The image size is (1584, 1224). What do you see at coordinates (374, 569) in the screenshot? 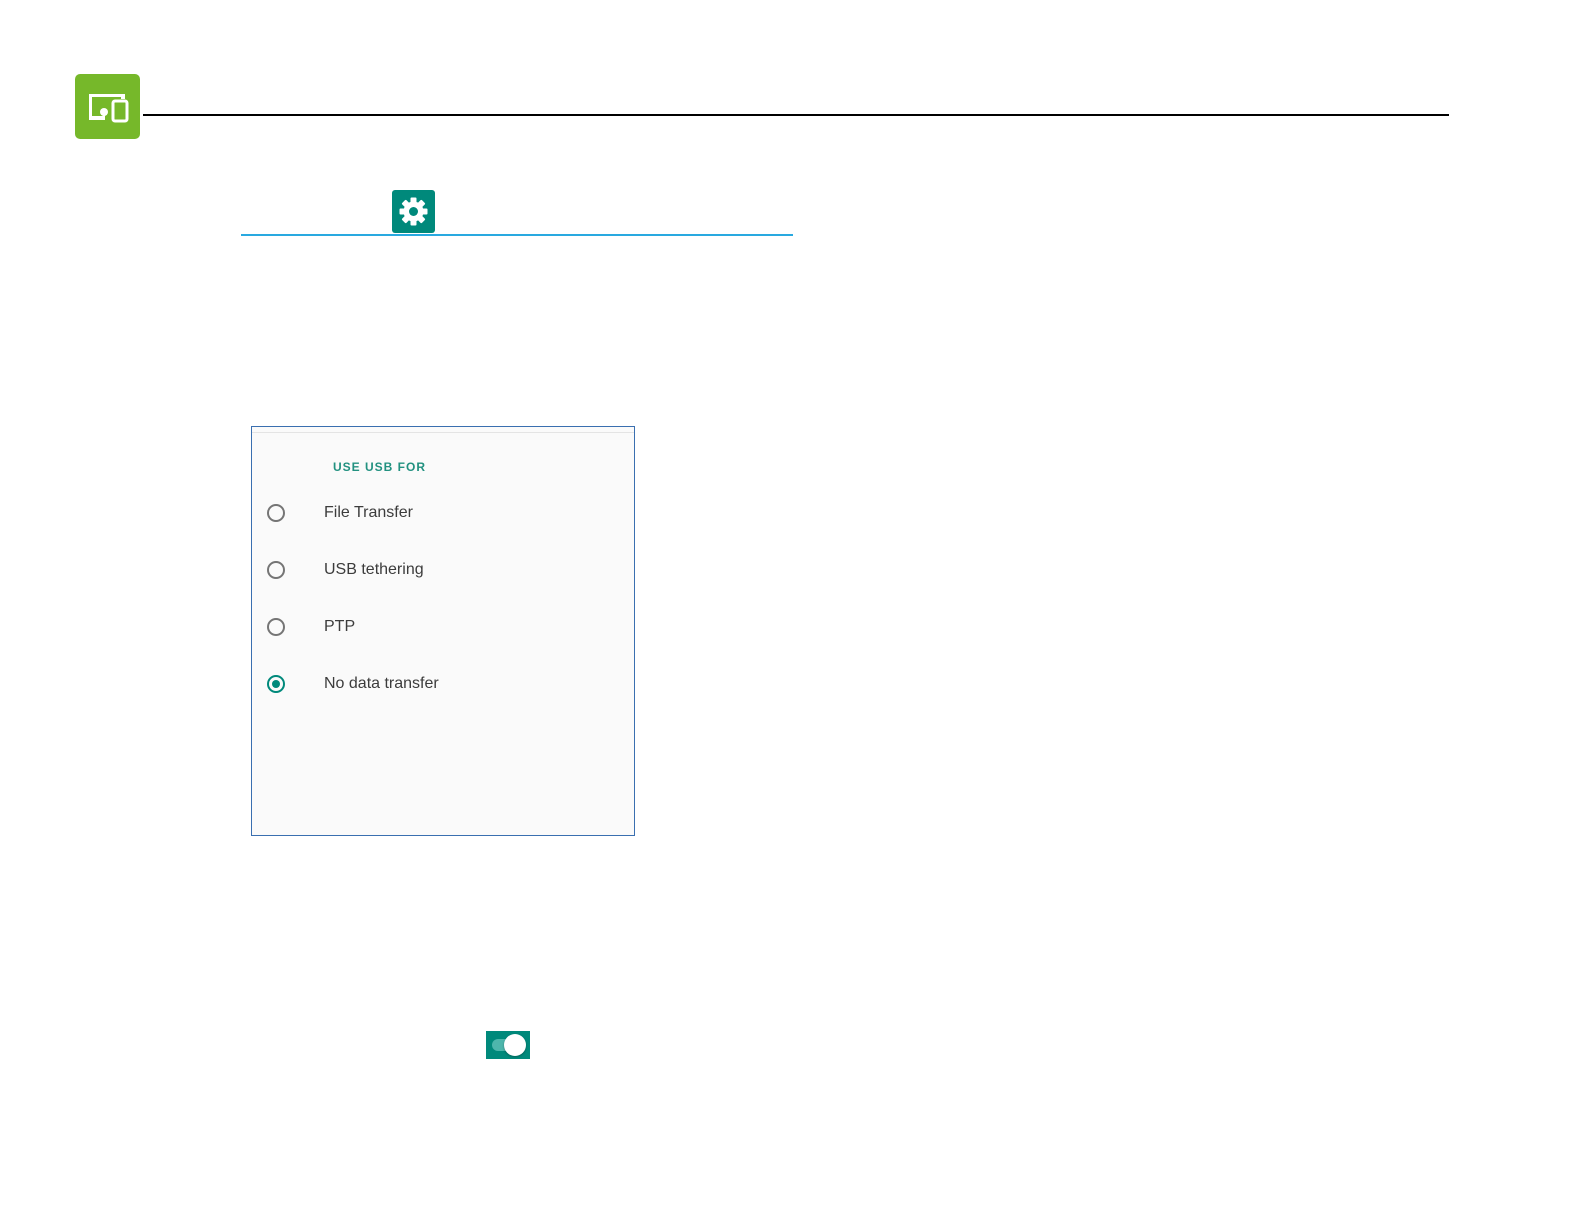
I see `option-label: USB tethering` at bounding box center [374, 569].